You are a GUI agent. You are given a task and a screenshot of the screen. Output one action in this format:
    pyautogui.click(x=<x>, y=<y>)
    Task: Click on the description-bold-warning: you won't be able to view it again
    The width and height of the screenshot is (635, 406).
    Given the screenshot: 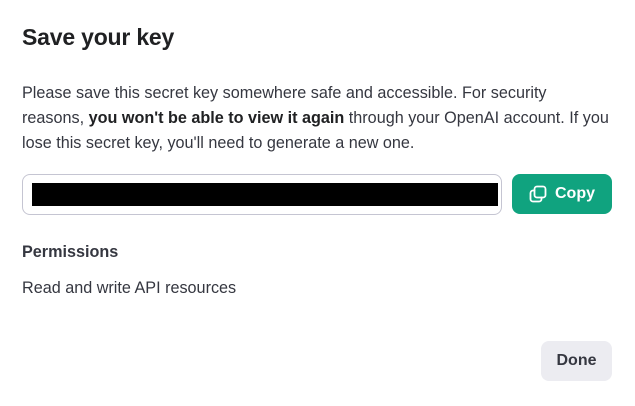 What is the action you would take?
    pyautogui.click(x=216, y=118)
    